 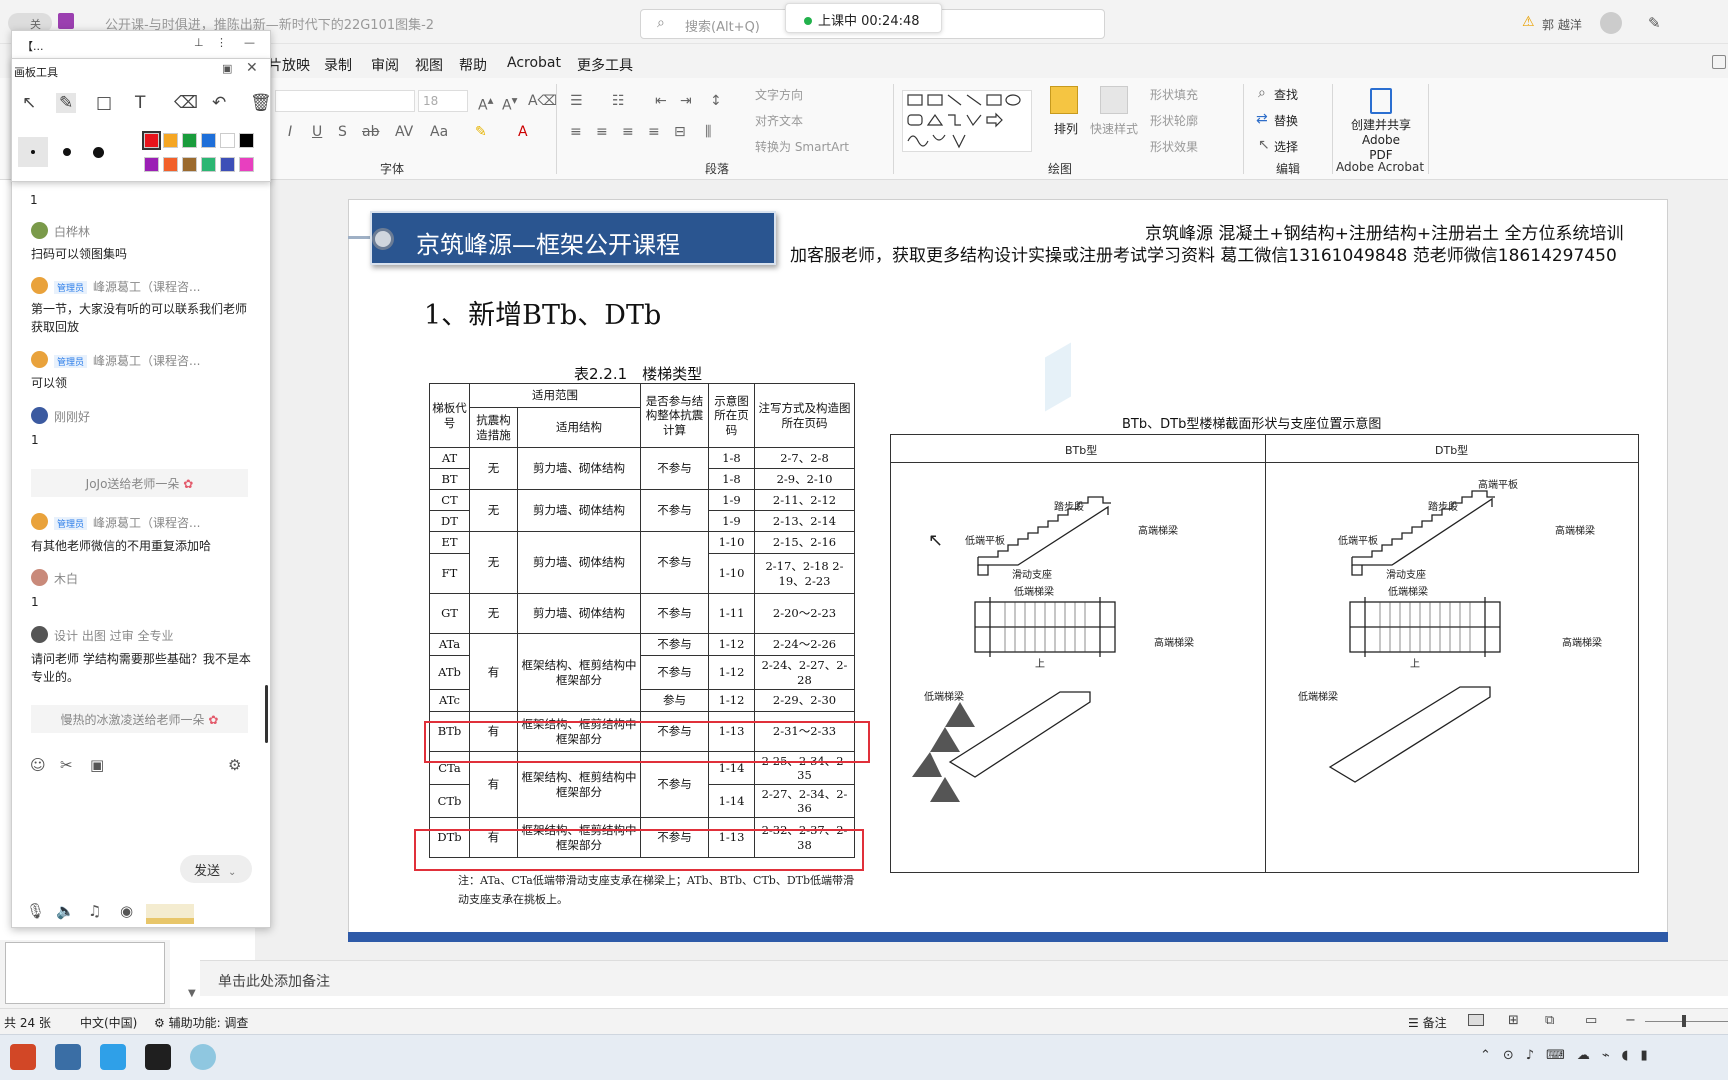 What do you see at coordinates (126, 911) in the screenshot?
I see `camera-icon: ◉` at bounding box center [126, 911].